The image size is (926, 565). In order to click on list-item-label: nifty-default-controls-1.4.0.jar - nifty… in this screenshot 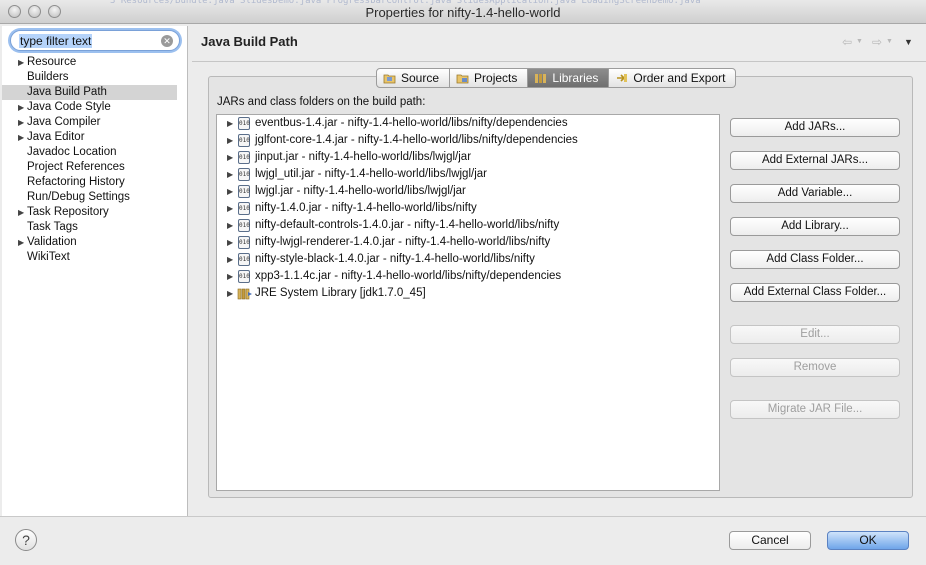, I will do `click(407, 225)`.